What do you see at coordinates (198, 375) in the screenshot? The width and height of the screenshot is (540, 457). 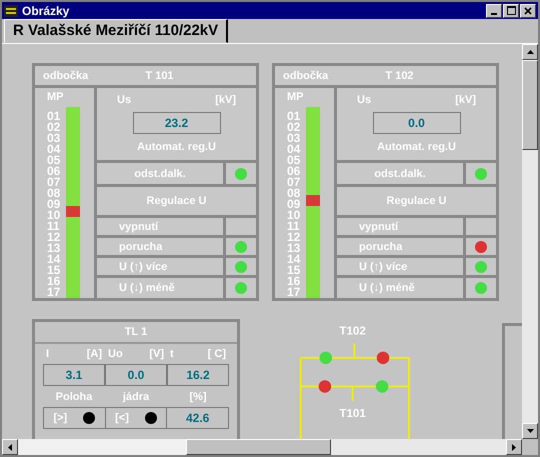 I see `measure-value: 16.2` at bounding box center [198, 375].